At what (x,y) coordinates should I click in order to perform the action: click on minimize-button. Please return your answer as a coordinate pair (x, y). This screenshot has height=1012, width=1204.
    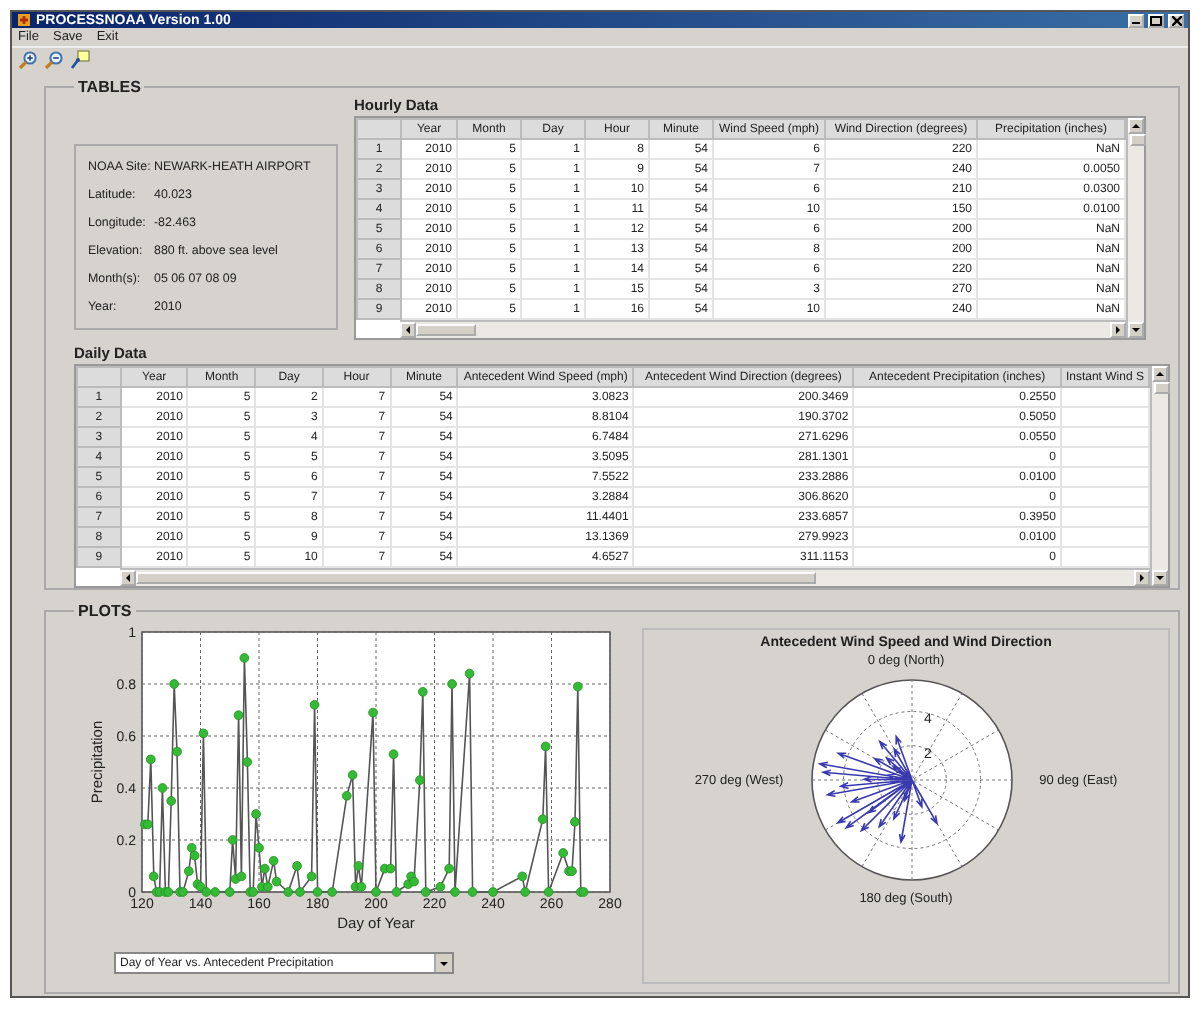
    Looking at the image, I should click on (1136, 20).